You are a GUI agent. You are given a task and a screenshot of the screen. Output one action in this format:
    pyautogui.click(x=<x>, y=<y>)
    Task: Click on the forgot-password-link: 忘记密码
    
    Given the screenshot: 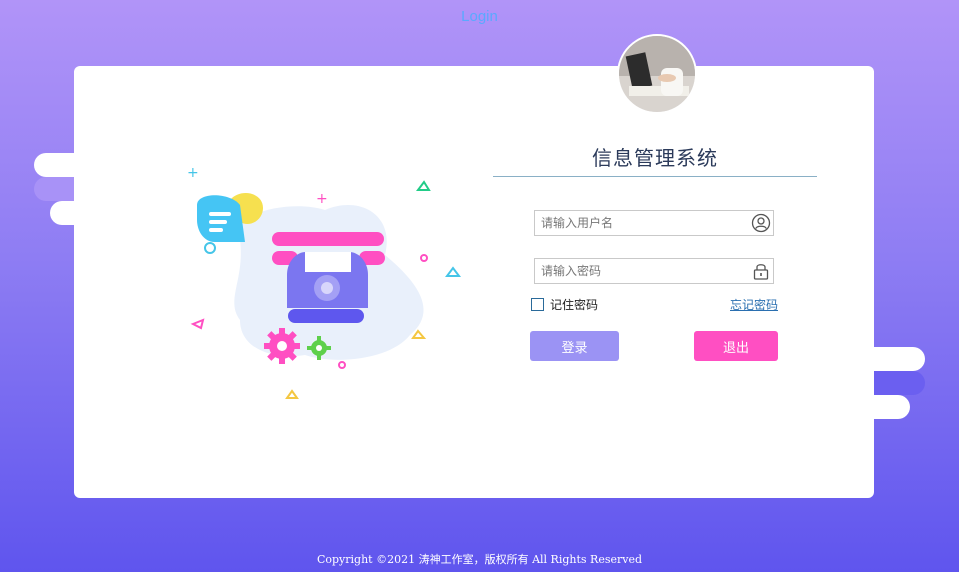 What is the action you would take?
    pyautogui.click(x=754, y=304)
    